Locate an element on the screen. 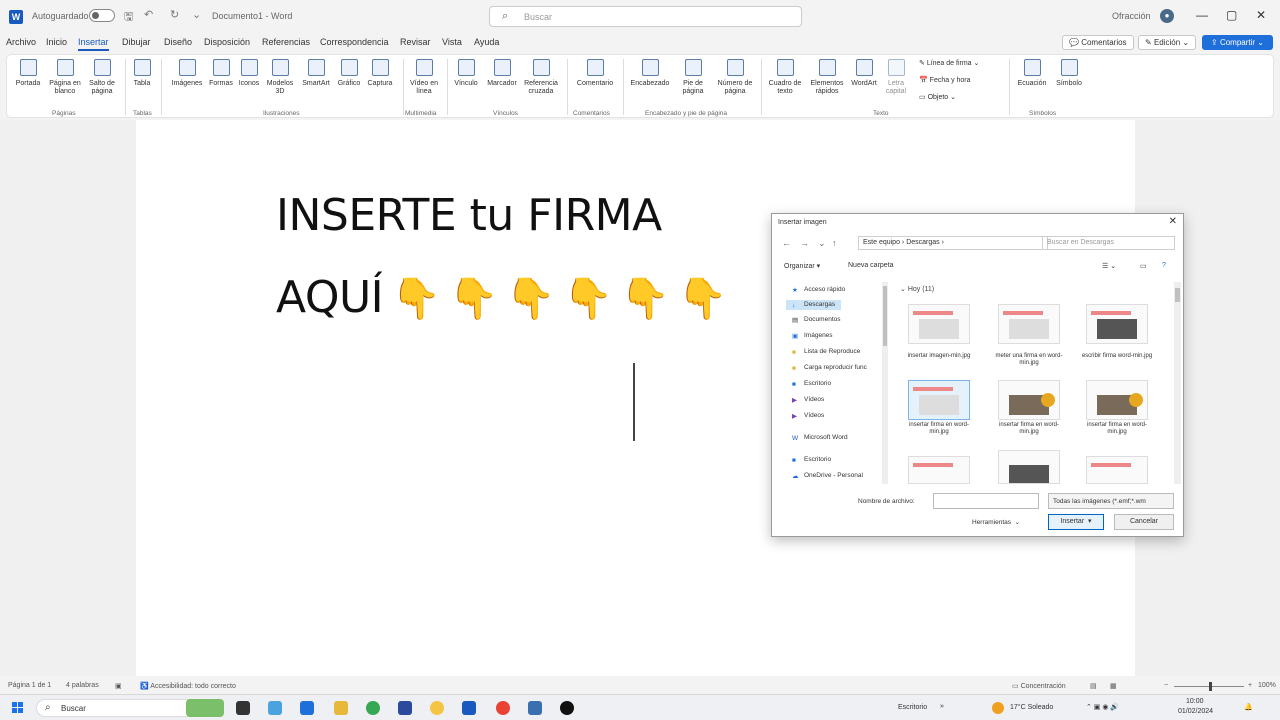 The height and width of the screenshot is (720, 1280). autosave-toggle is located at coordinates (102, 15).